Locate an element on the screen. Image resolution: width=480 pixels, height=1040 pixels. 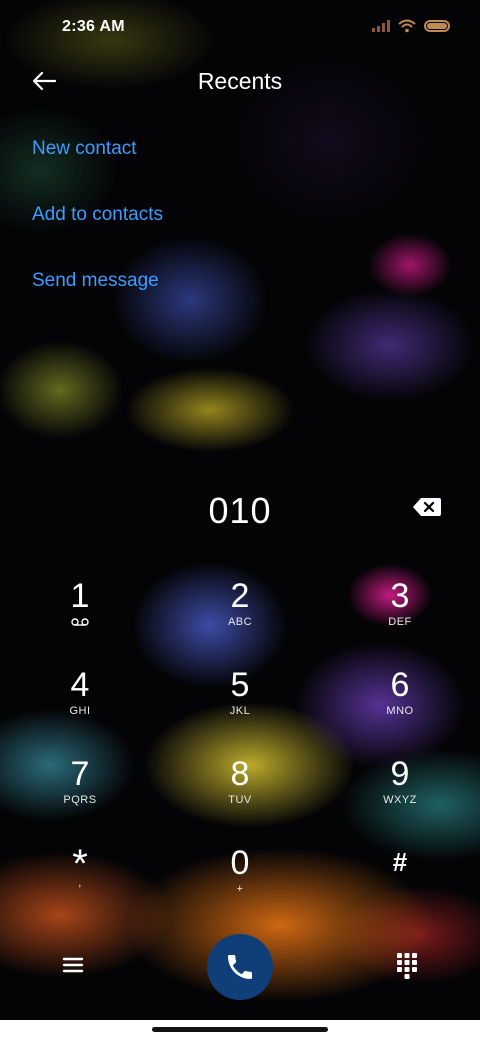
wifi-icon is located at coordinates (407, 26).